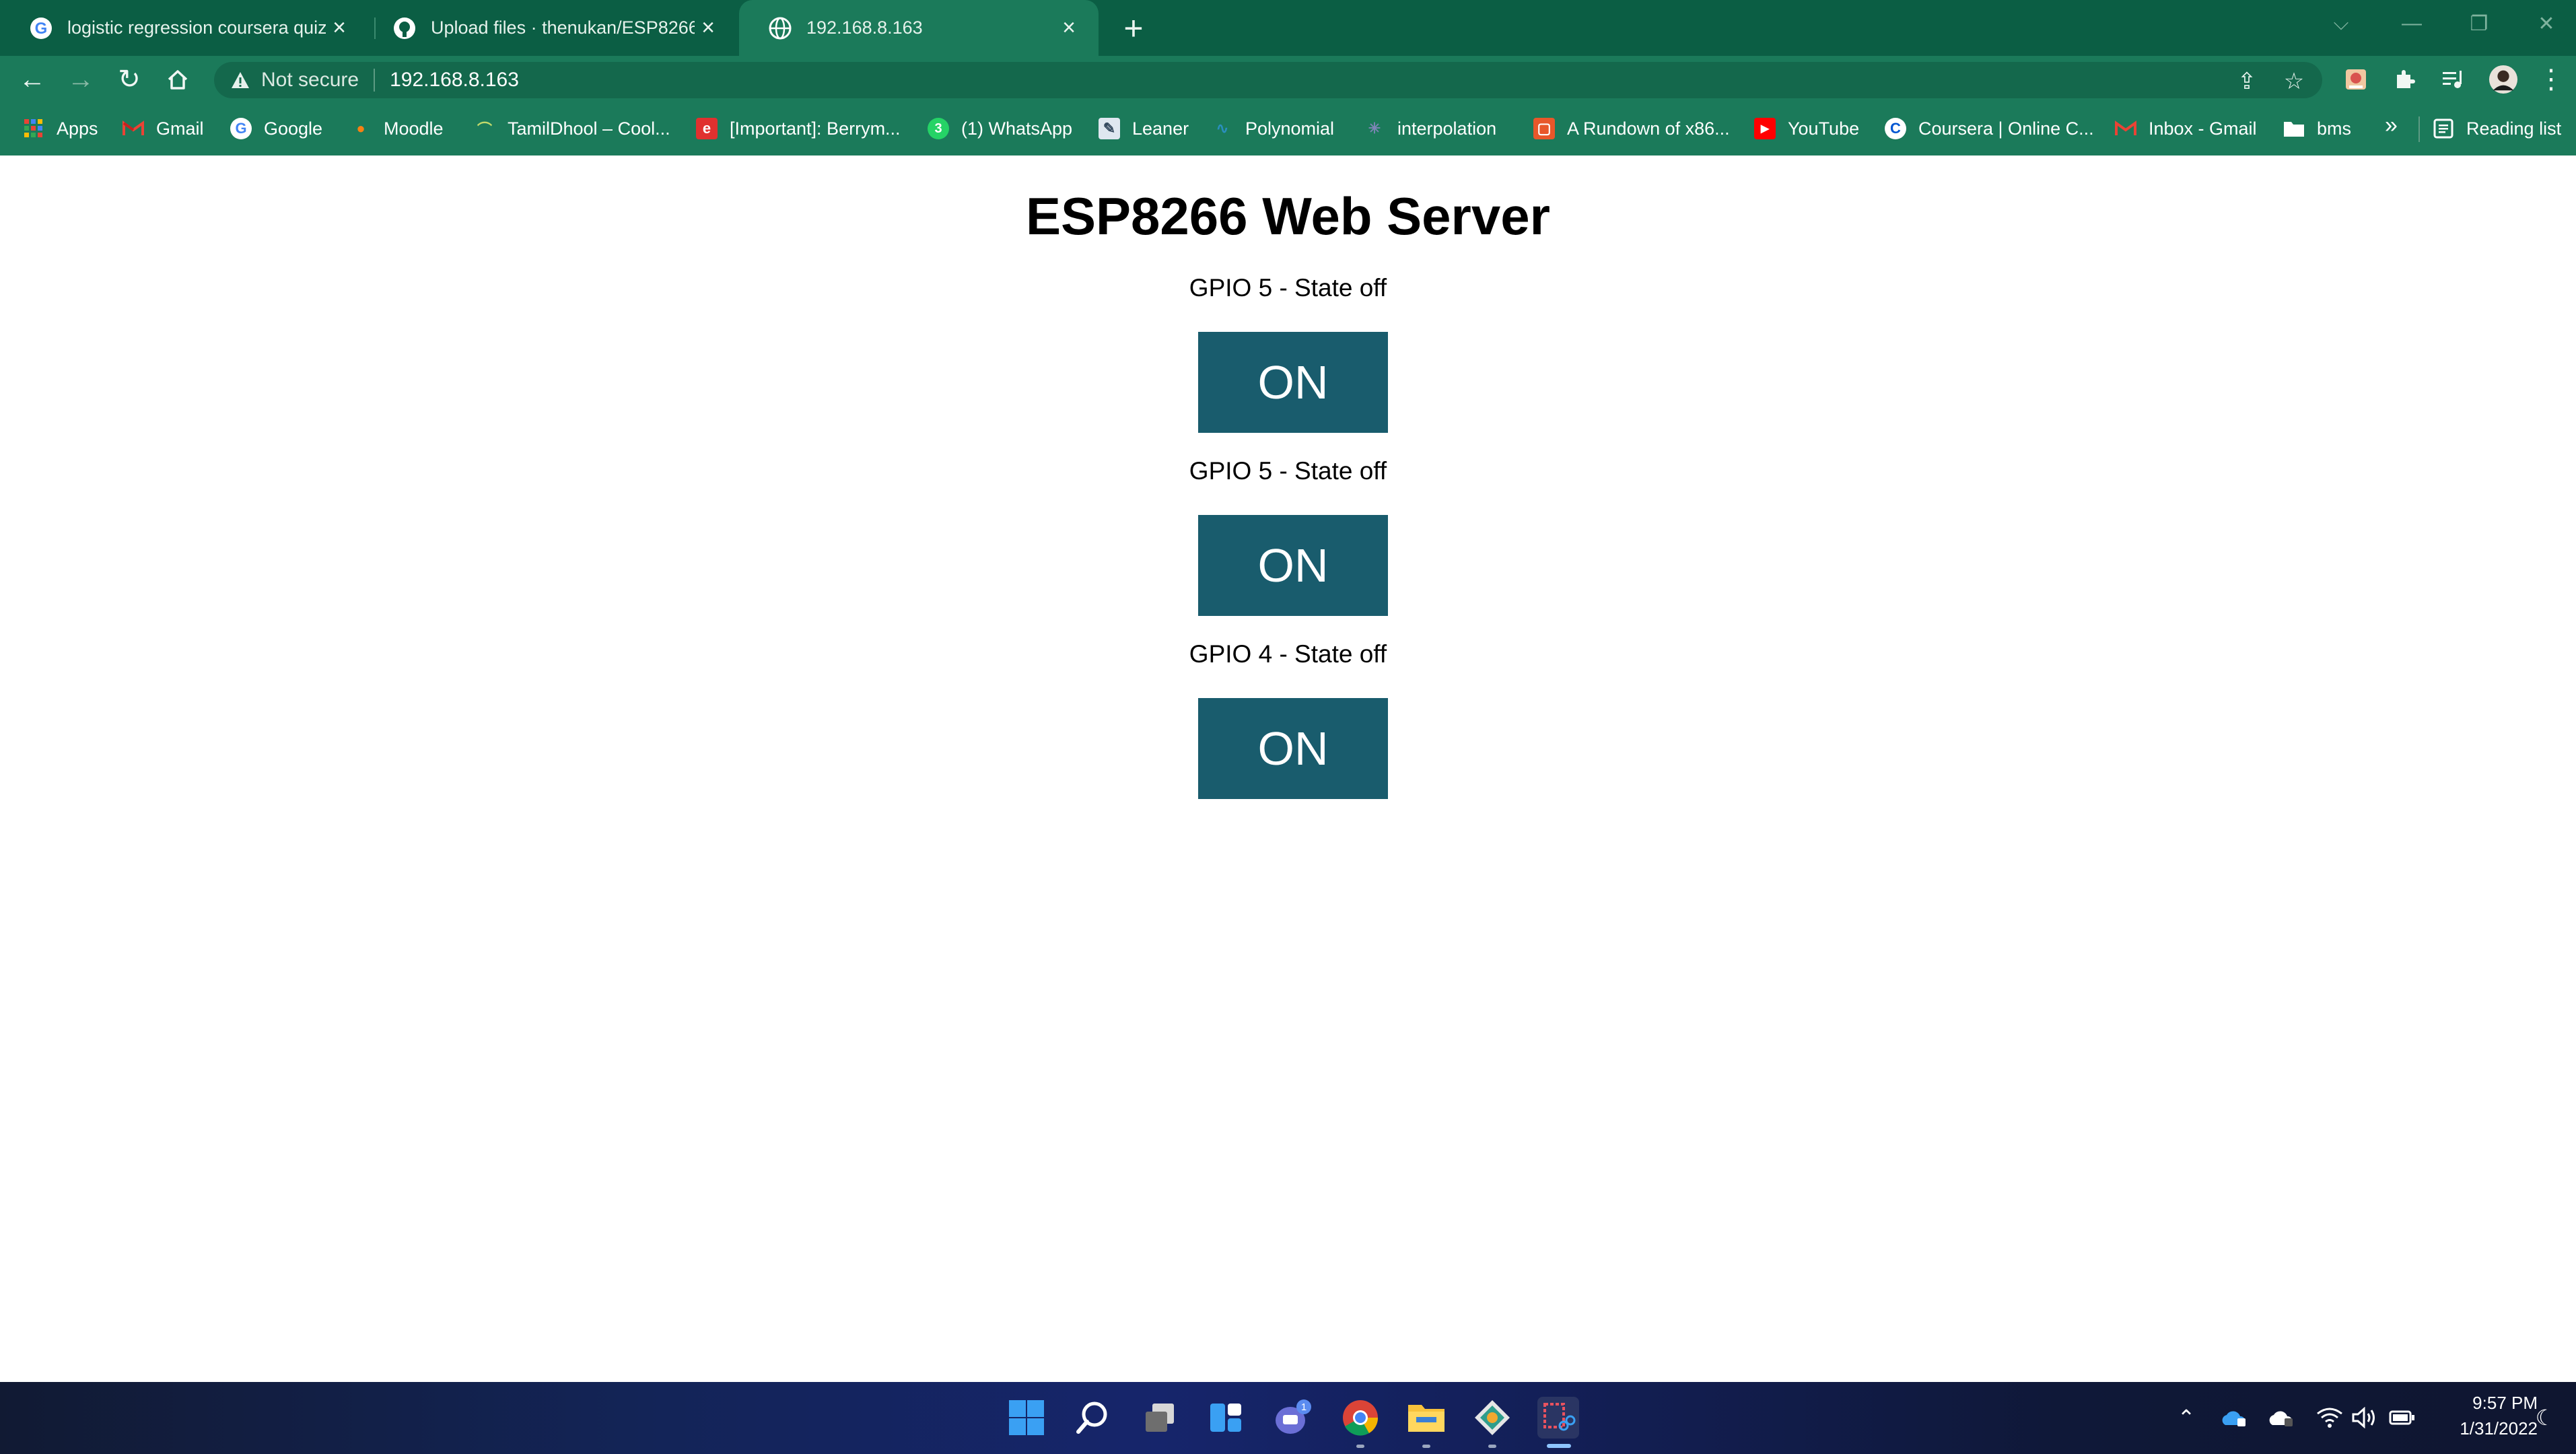  Describe the element at coordinates (1133, 28) in the screenshot. I see `new-tab-button: +` at that location.